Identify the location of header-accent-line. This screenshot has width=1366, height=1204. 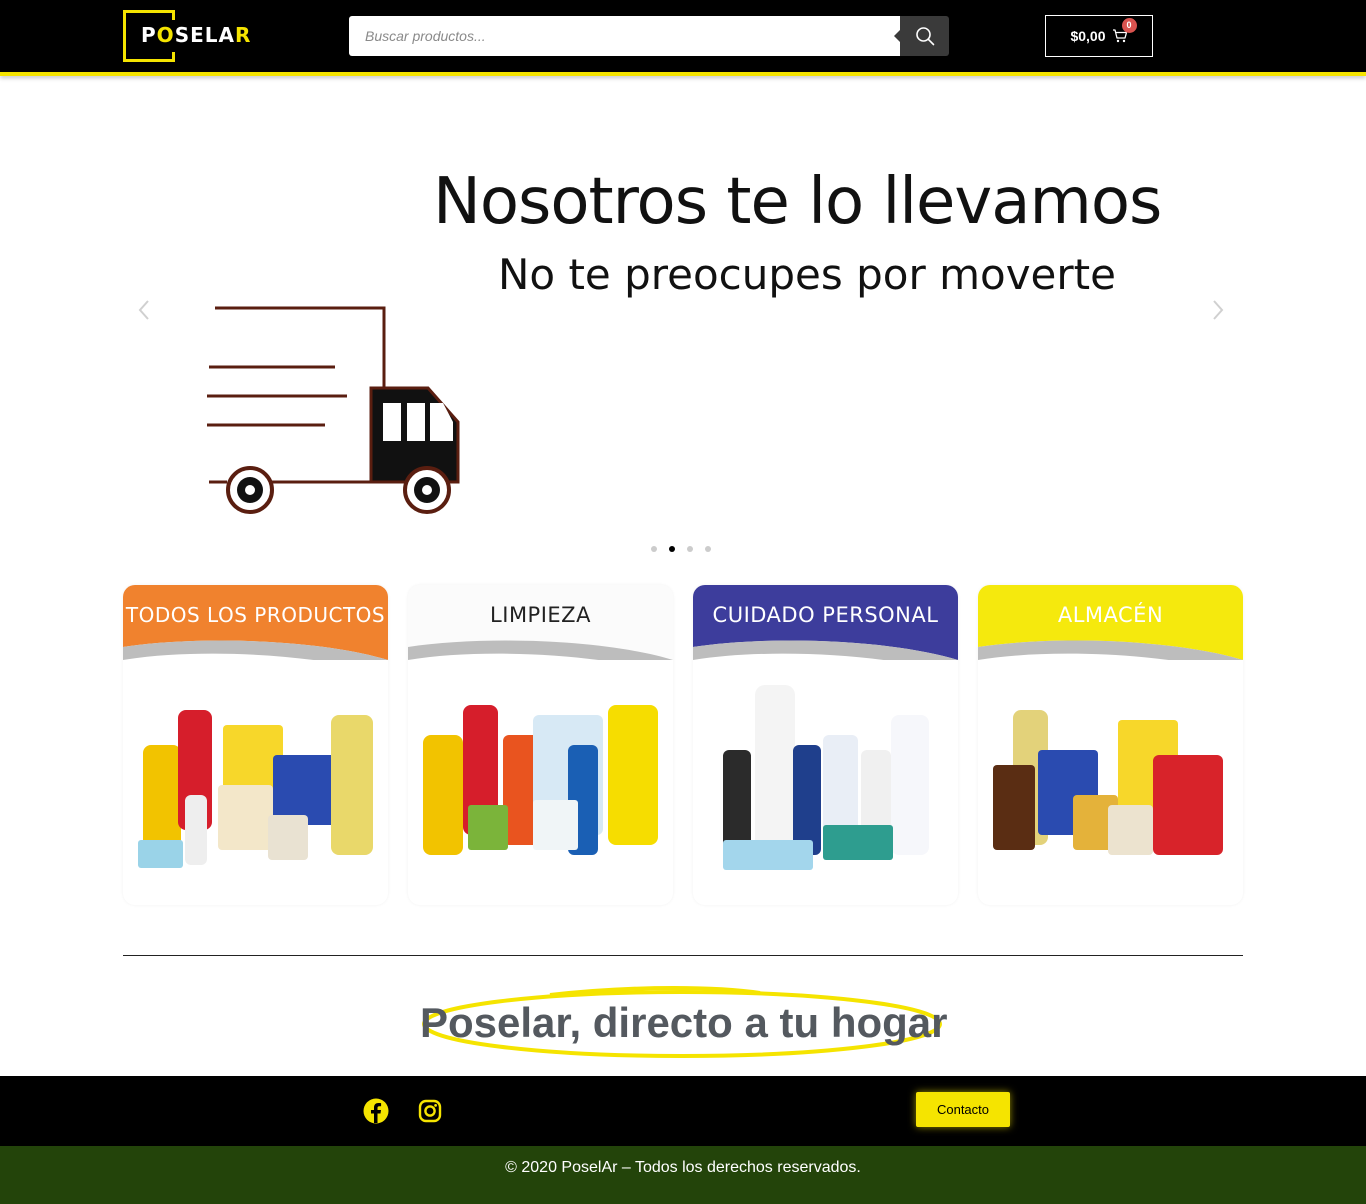
(683, 74).